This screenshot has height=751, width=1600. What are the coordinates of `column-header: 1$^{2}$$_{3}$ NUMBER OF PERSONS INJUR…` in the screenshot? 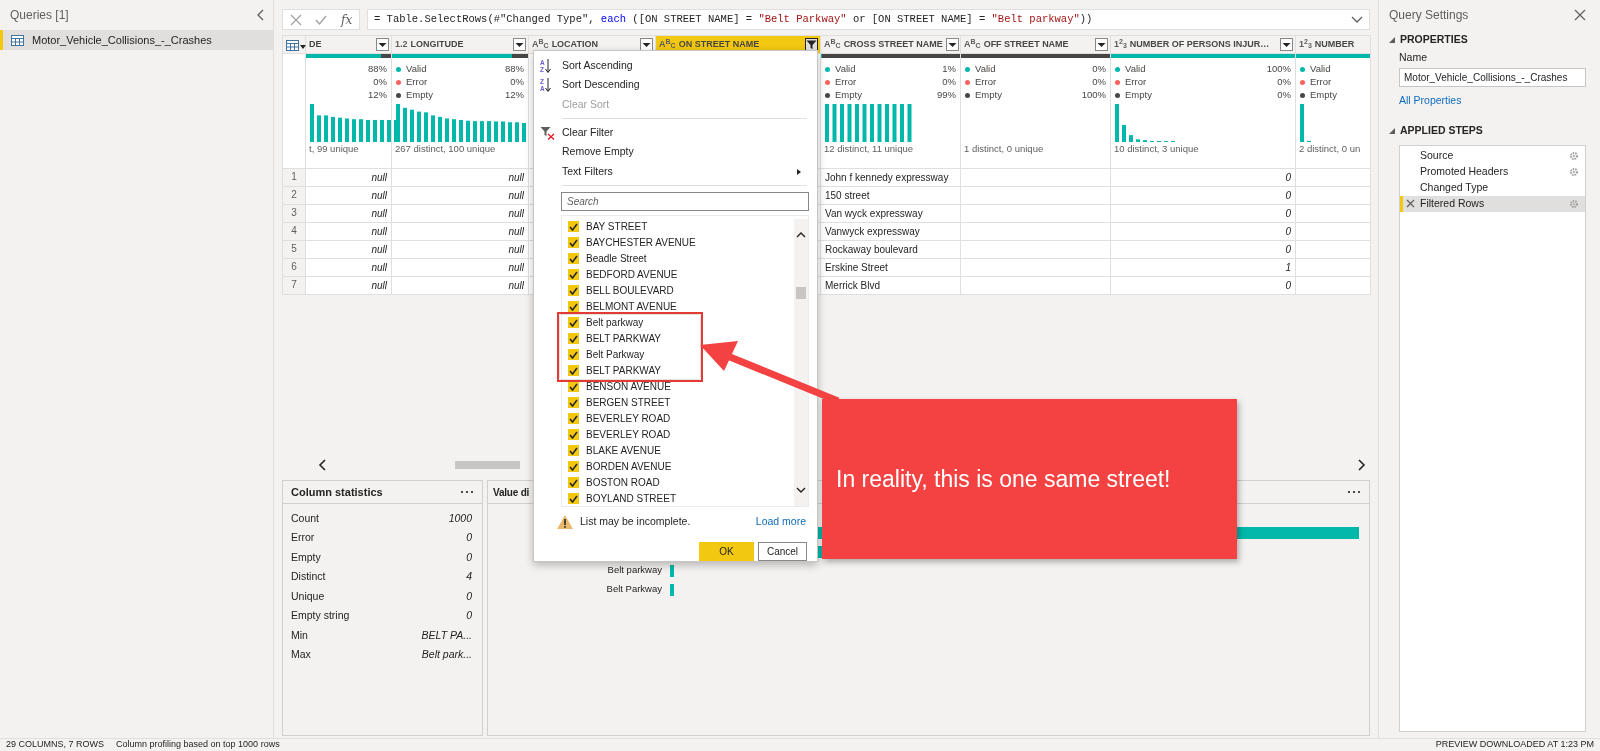 It's located at (1203, 44).